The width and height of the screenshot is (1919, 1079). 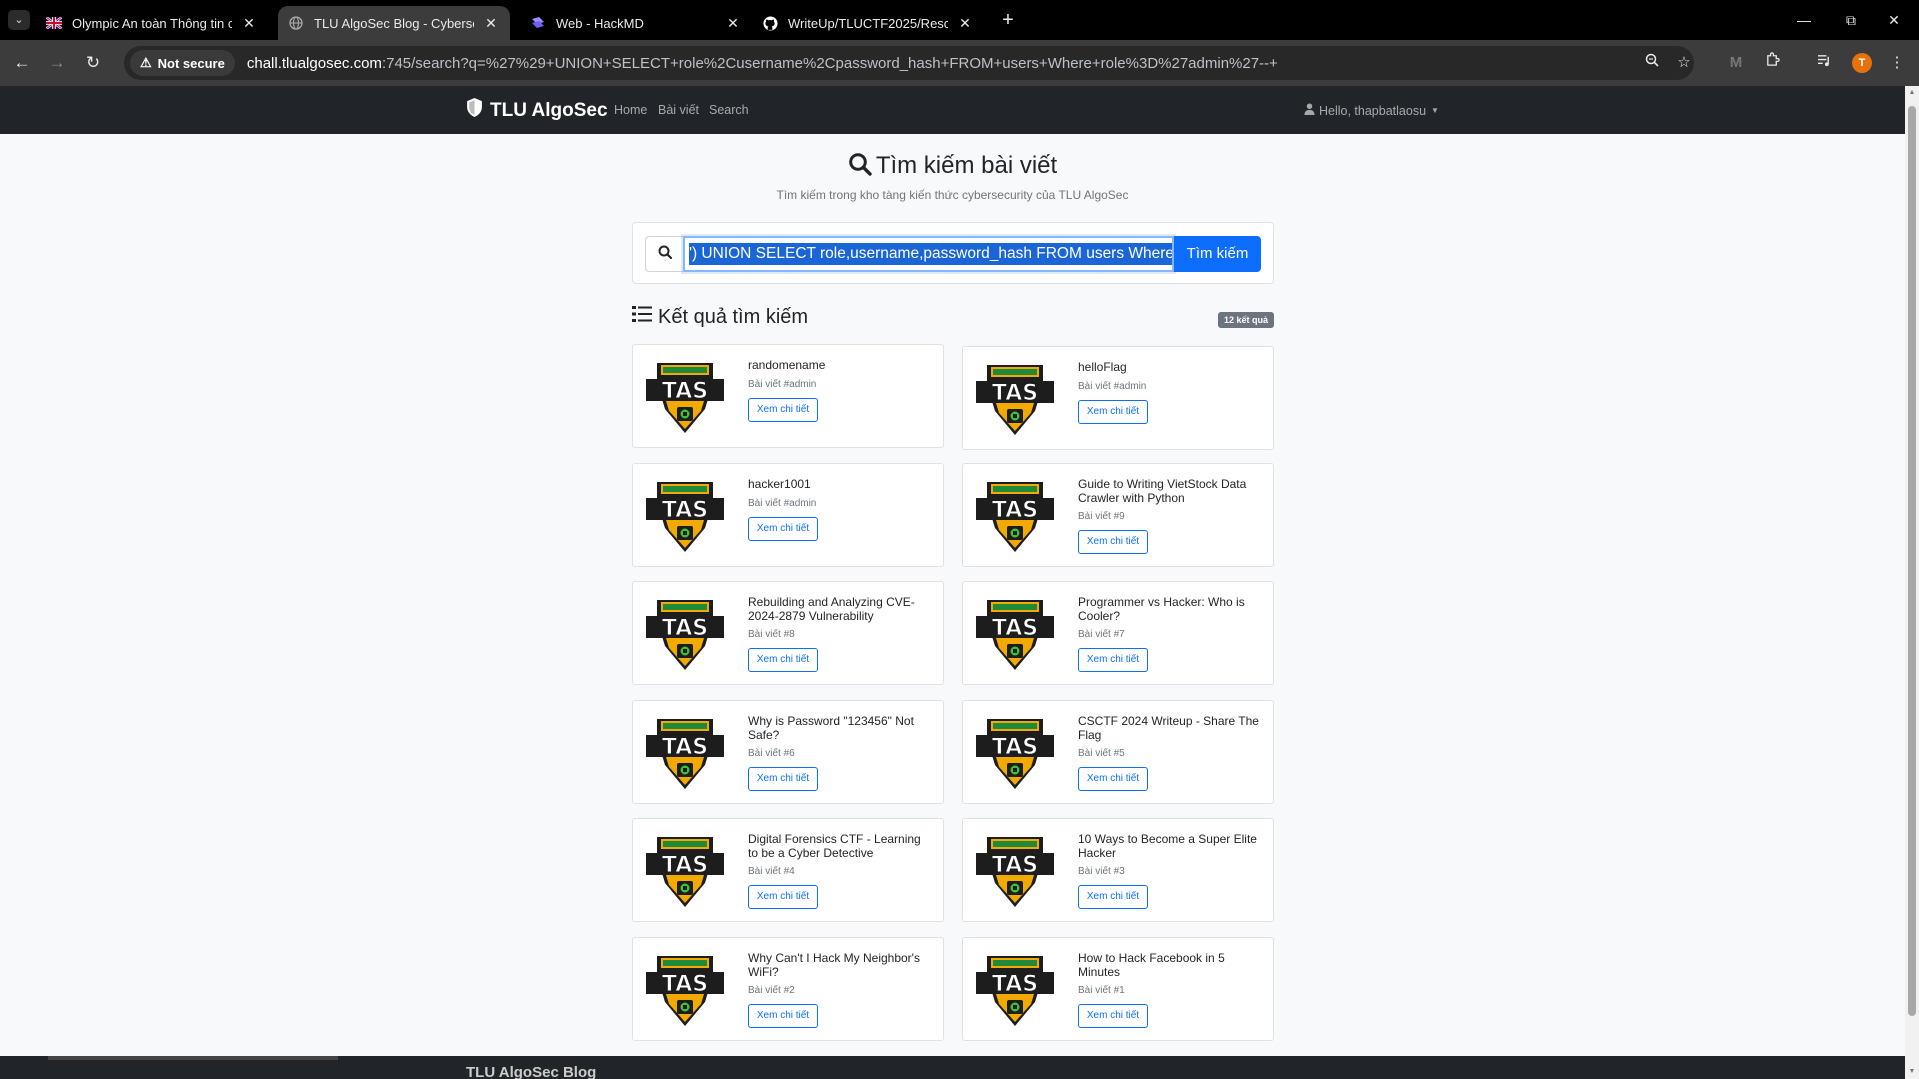 What do you see at coordinates (1862, 63) in the screenshot?
I see `profile-avatar: T` at bounding box center [1862, 63].